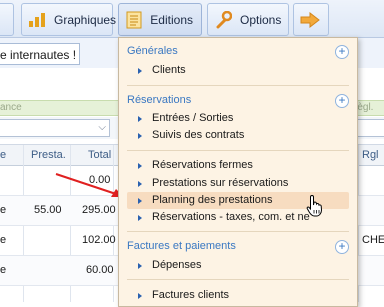  I want to click on menu-item-label: Prestations sur réservations, so click(220, 183).